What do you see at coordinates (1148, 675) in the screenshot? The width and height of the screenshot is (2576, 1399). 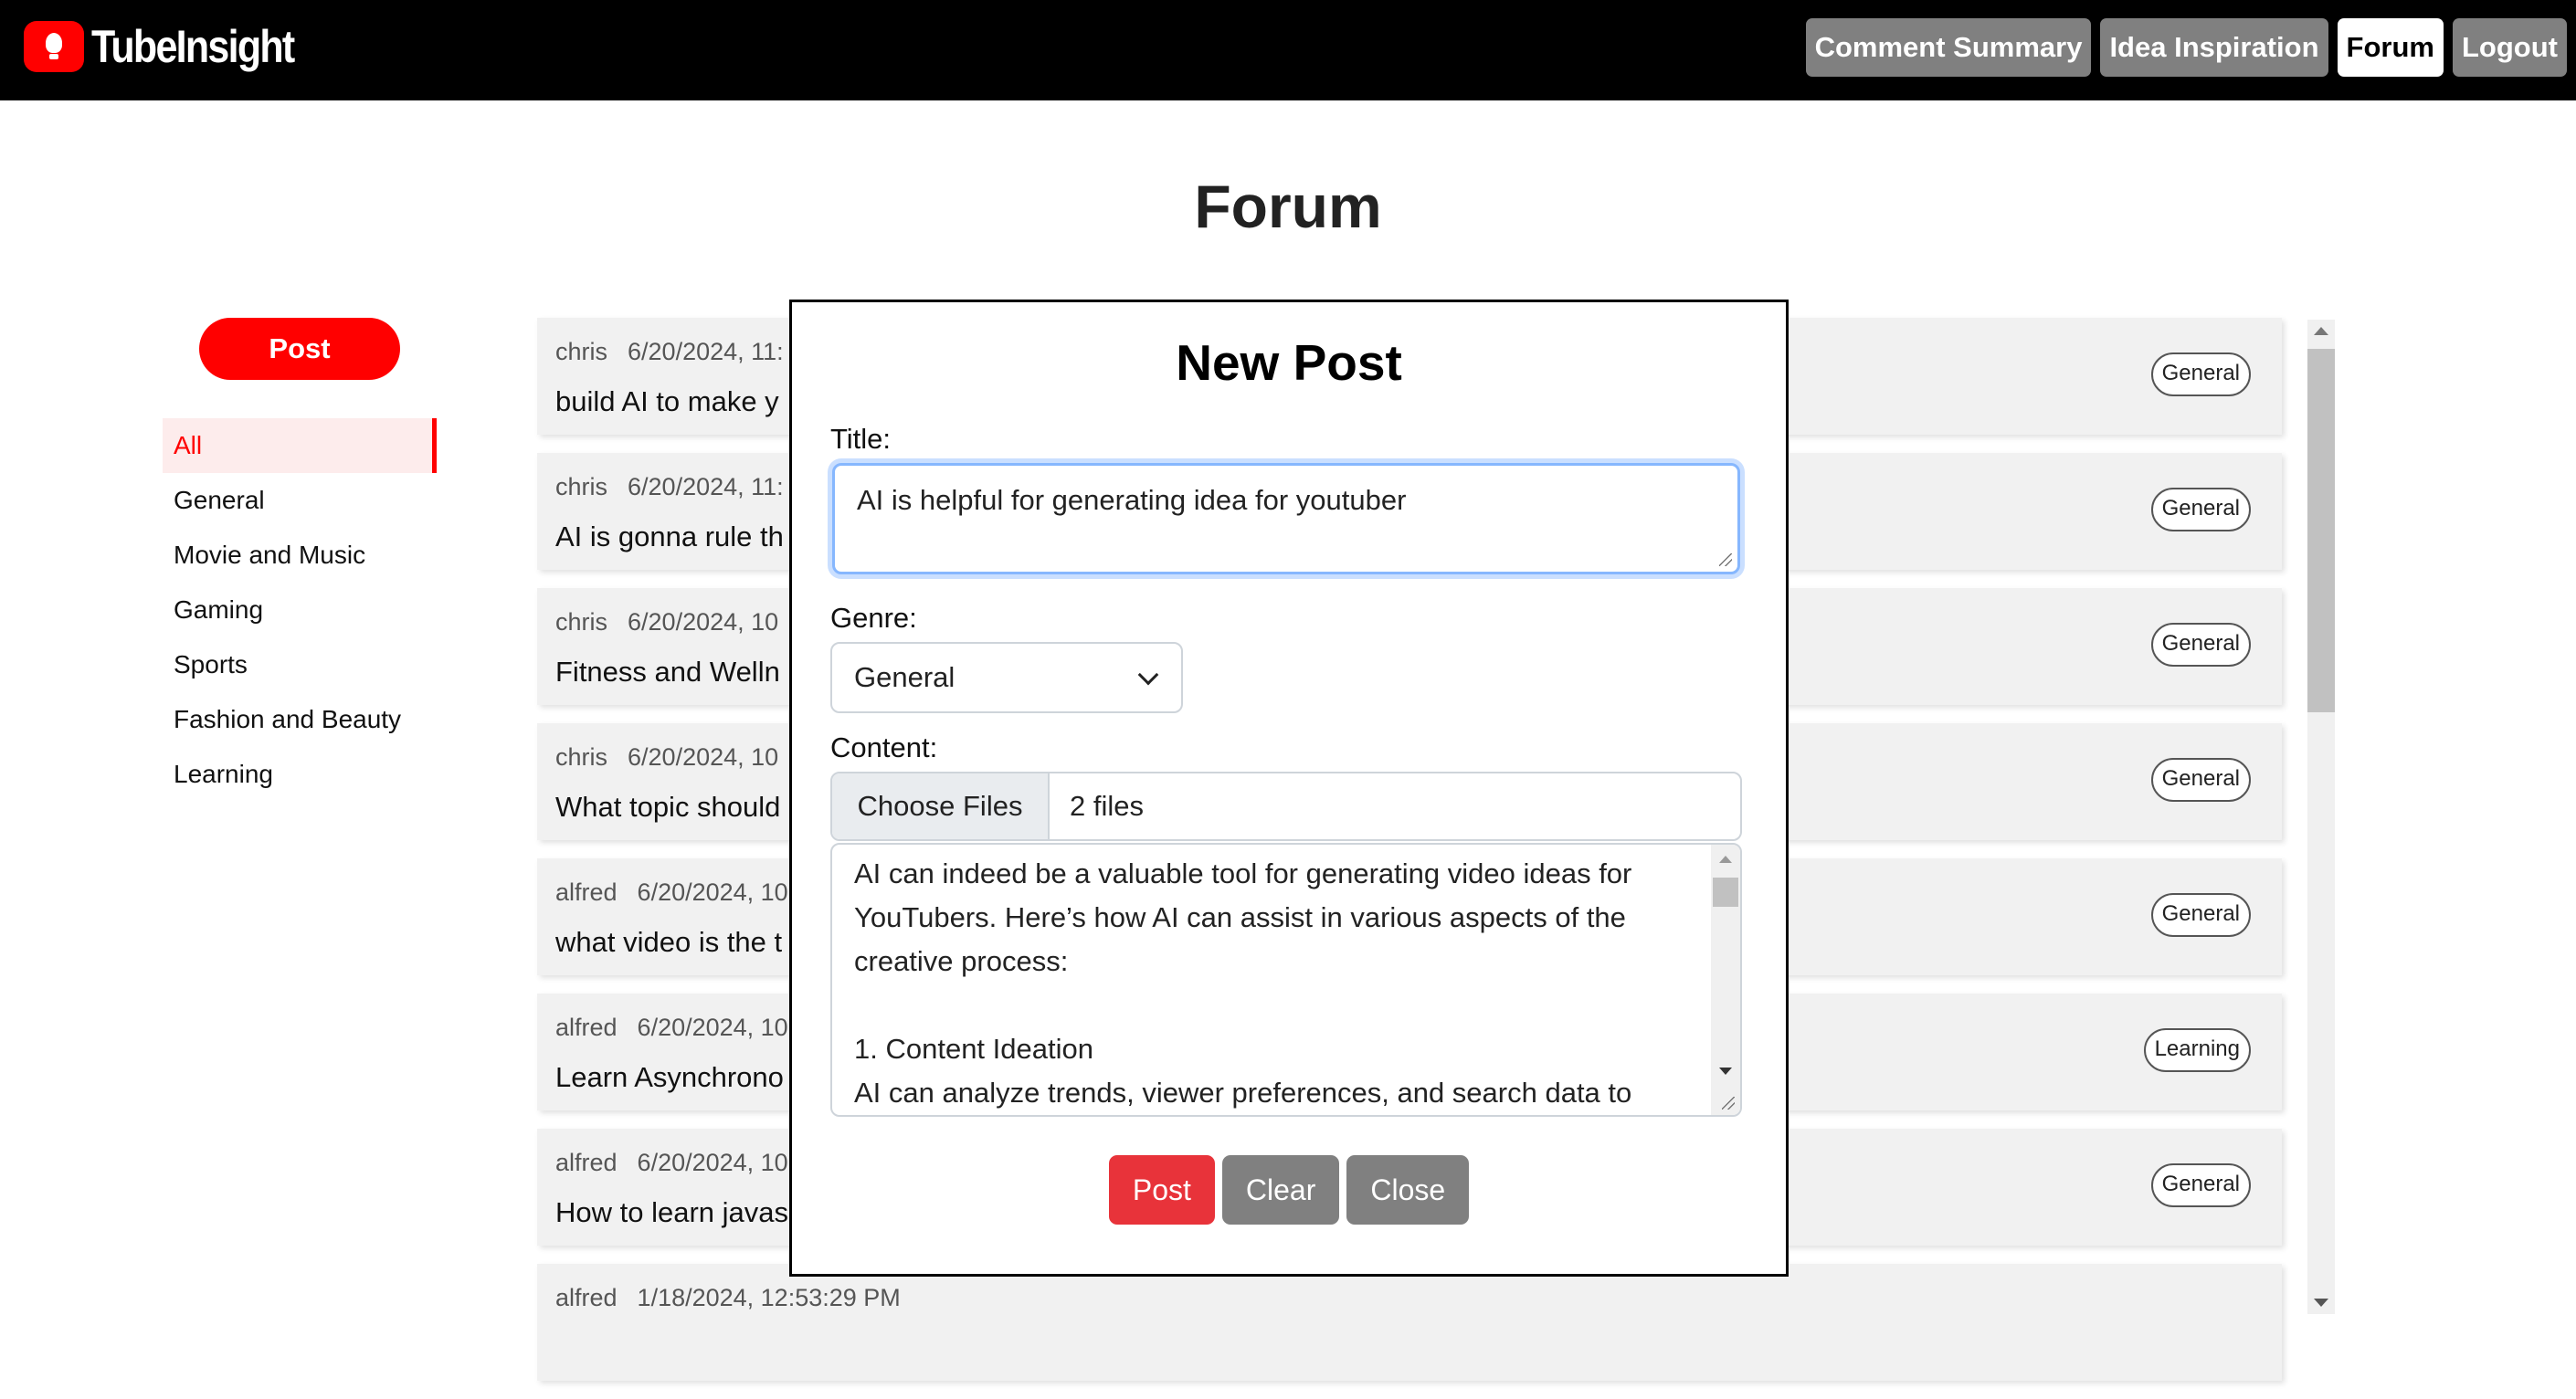 I see `chevron-down-icon` at bounding box center [1148, 675].